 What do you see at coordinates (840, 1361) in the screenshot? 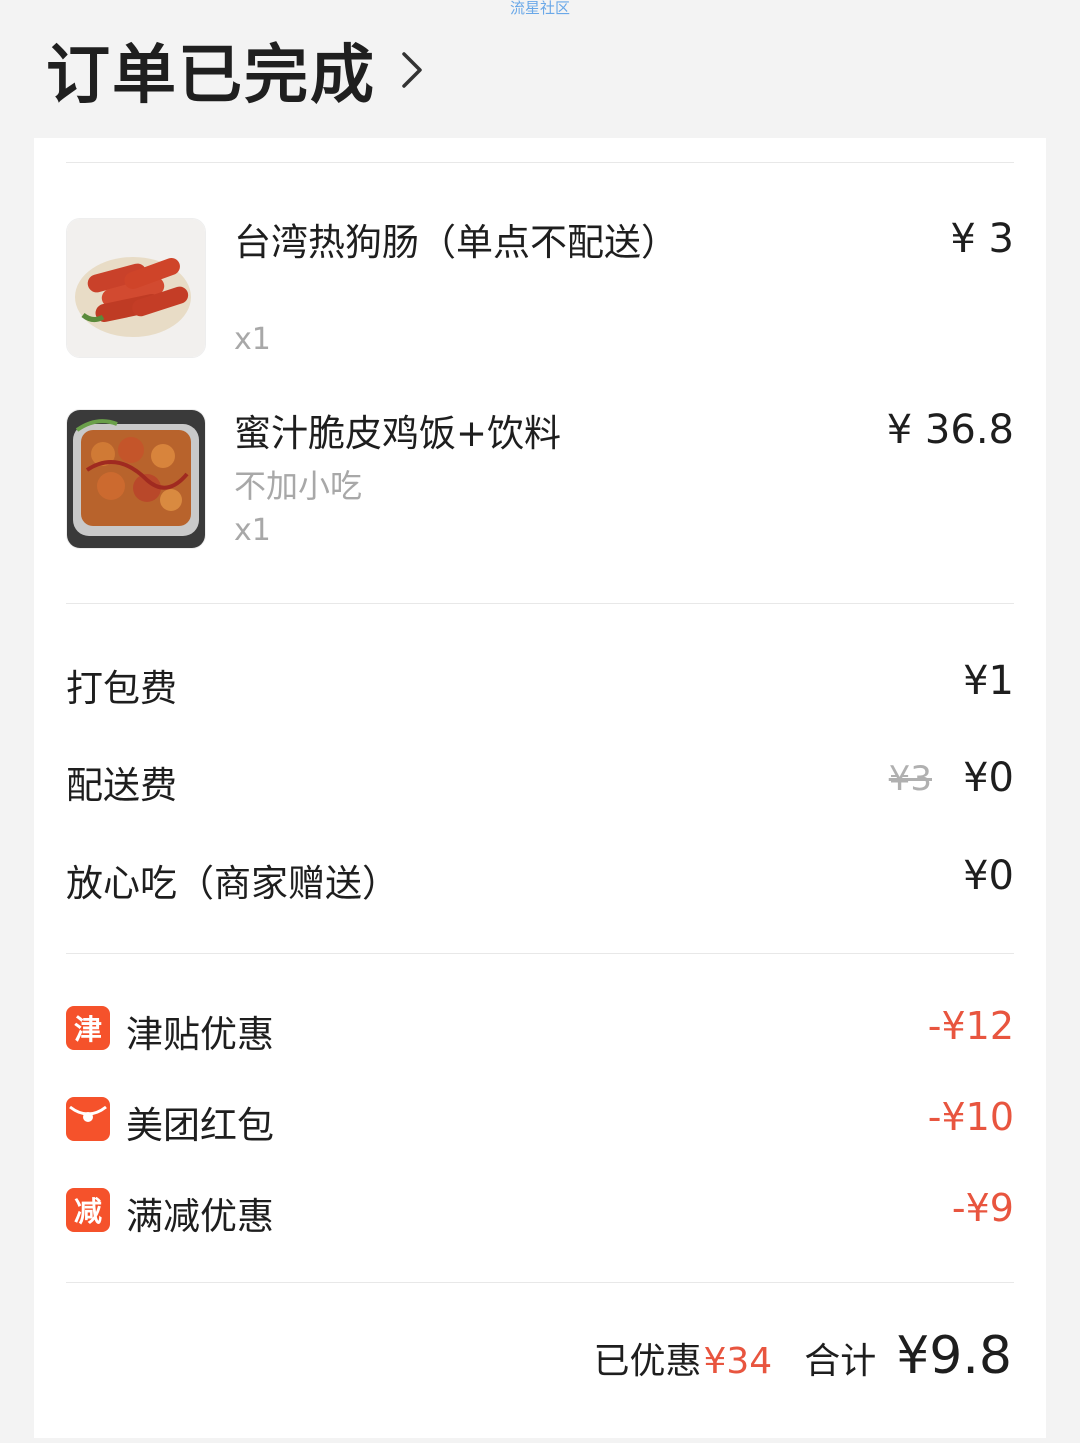
I see `total-label: 合计` at bounding box center [840, 1361].